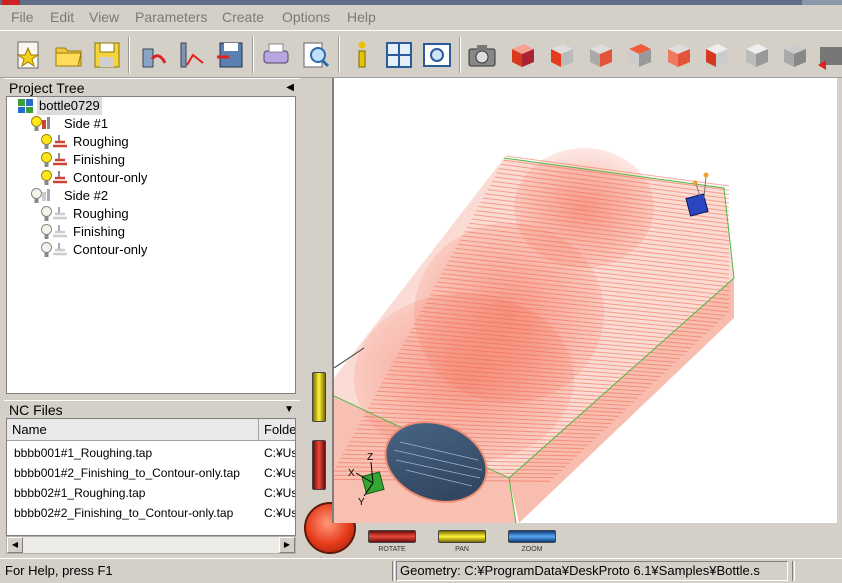  I want to click on toolpath-2-icon, so click(191, 55).